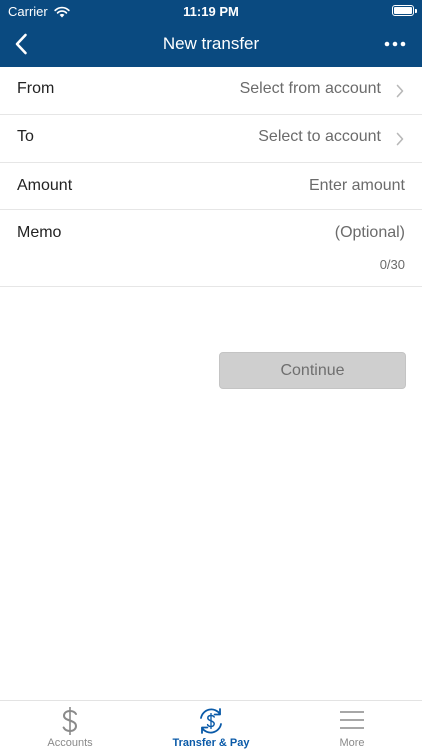 This screenshot has height=750, width=422. Describe the element at coordinates (39, 232) in the screenshot. I see `memo-label: Memo` at that location.